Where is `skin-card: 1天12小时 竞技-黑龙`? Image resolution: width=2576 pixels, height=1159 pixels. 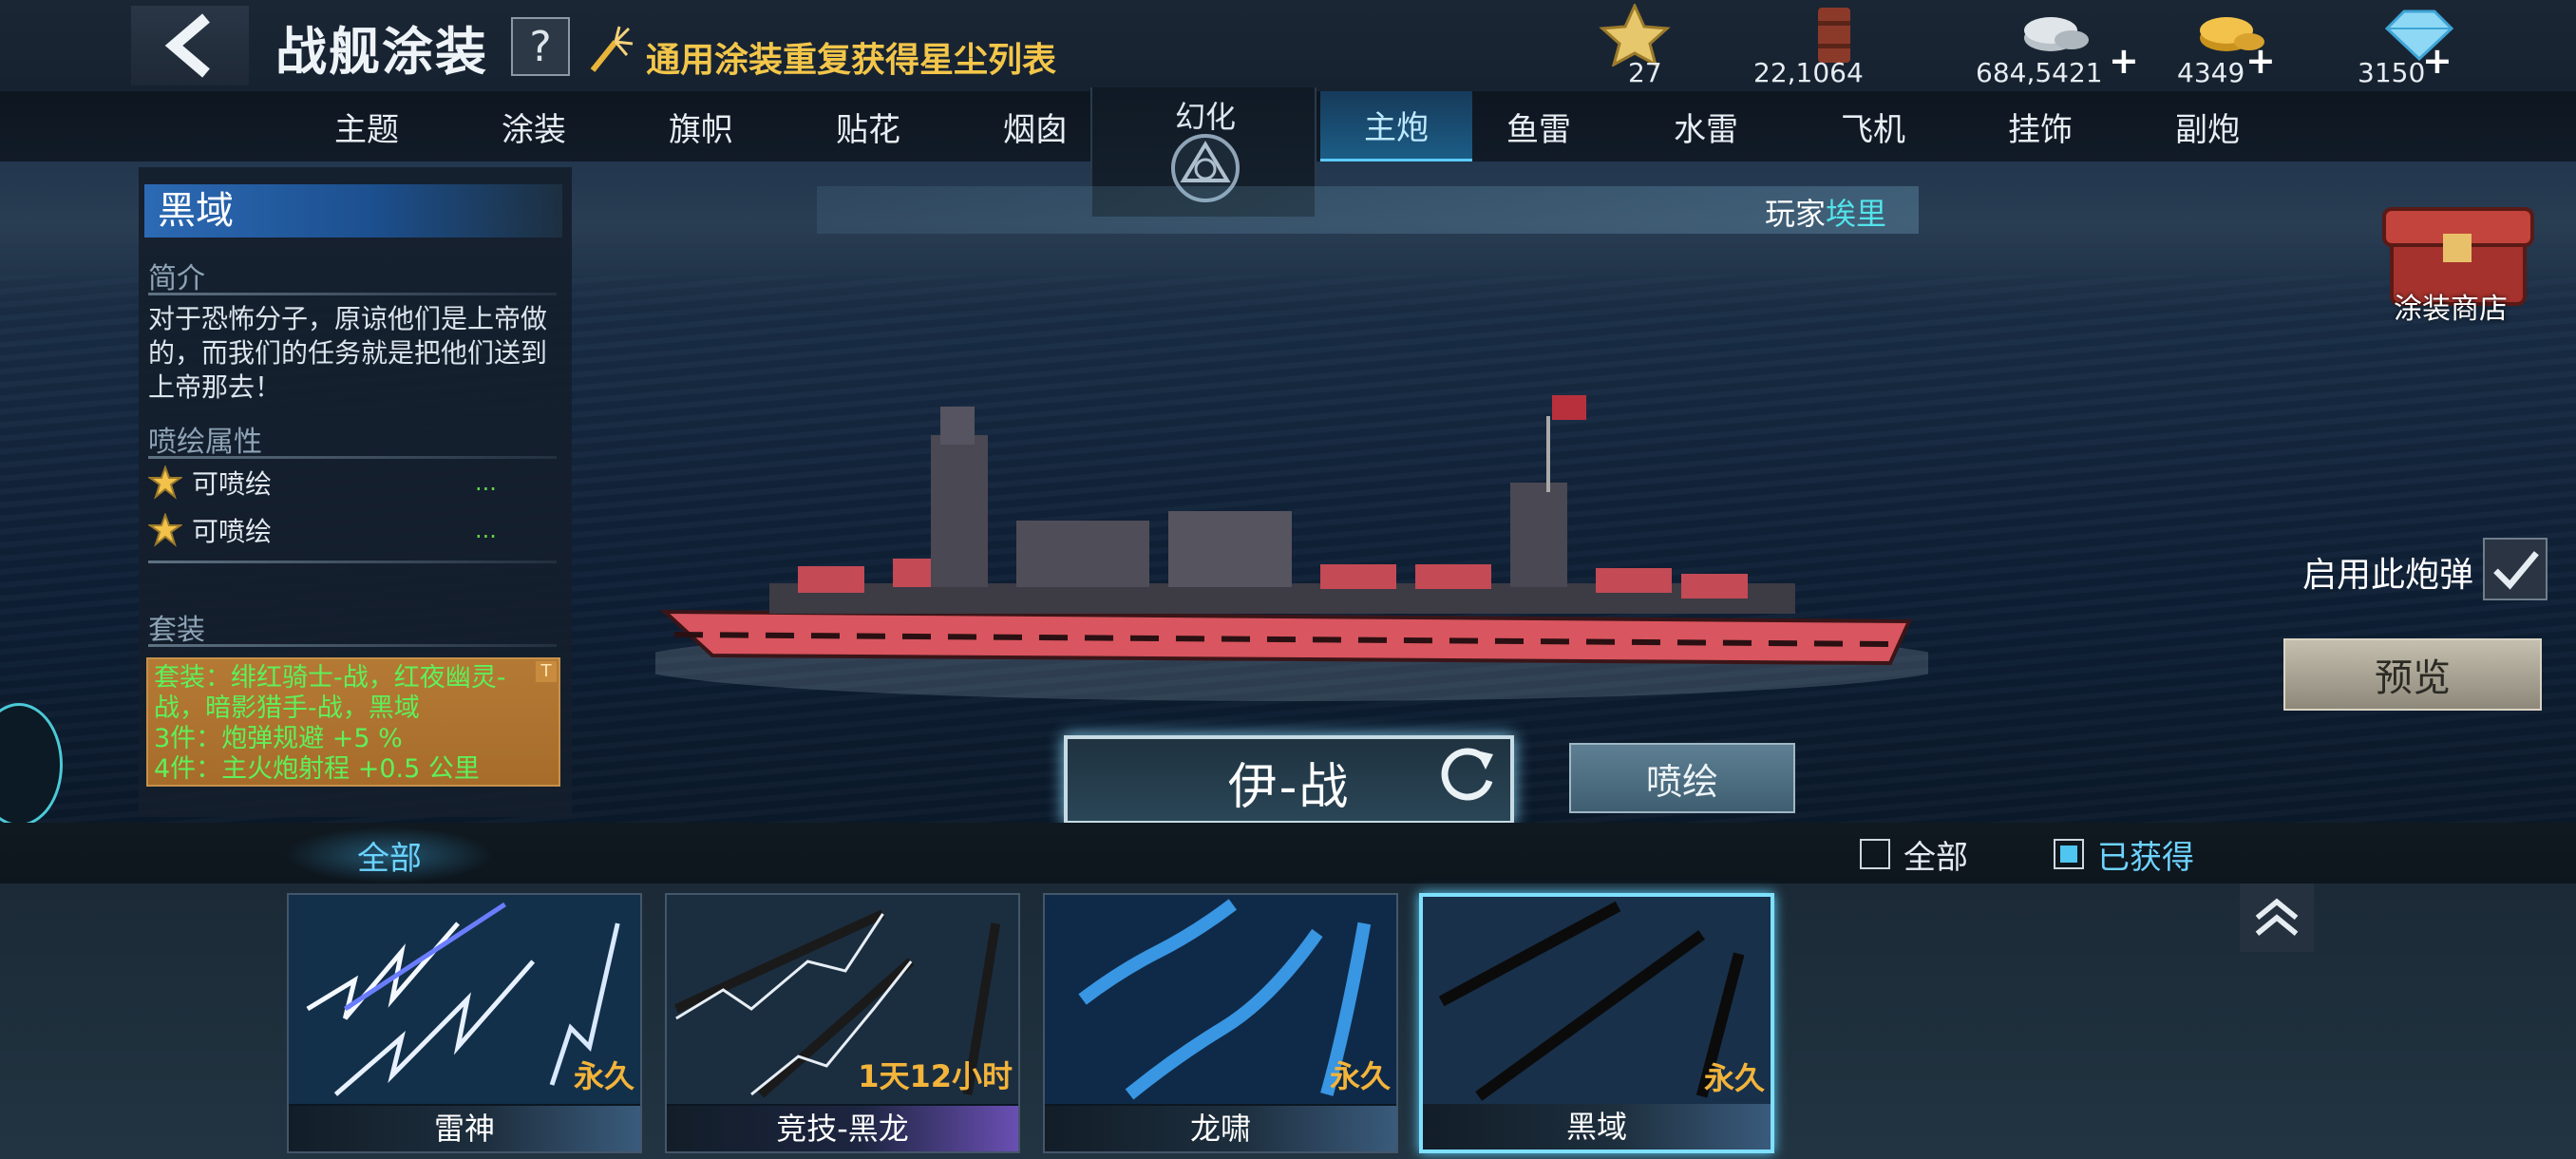 skin-card: 1天12小时 竞技-黑龙 is located at coordinates (842, 1023).